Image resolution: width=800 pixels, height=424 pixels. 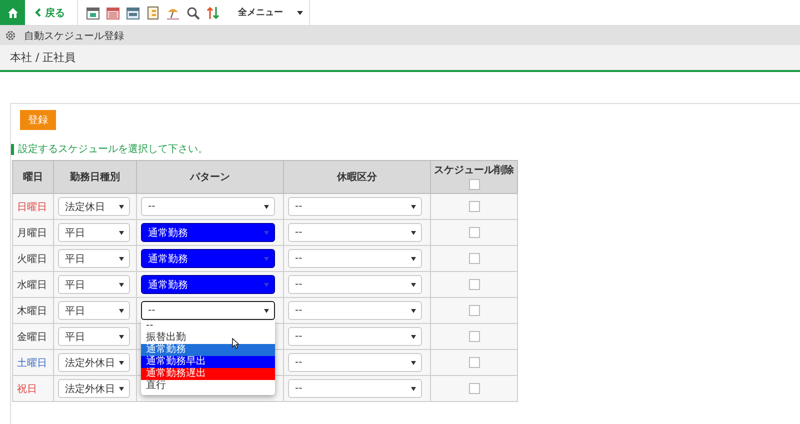 What do you see at coordinates (51, 12) in the screenshot?
I see `back-button: 戻る` at bounding box center [51, 12].